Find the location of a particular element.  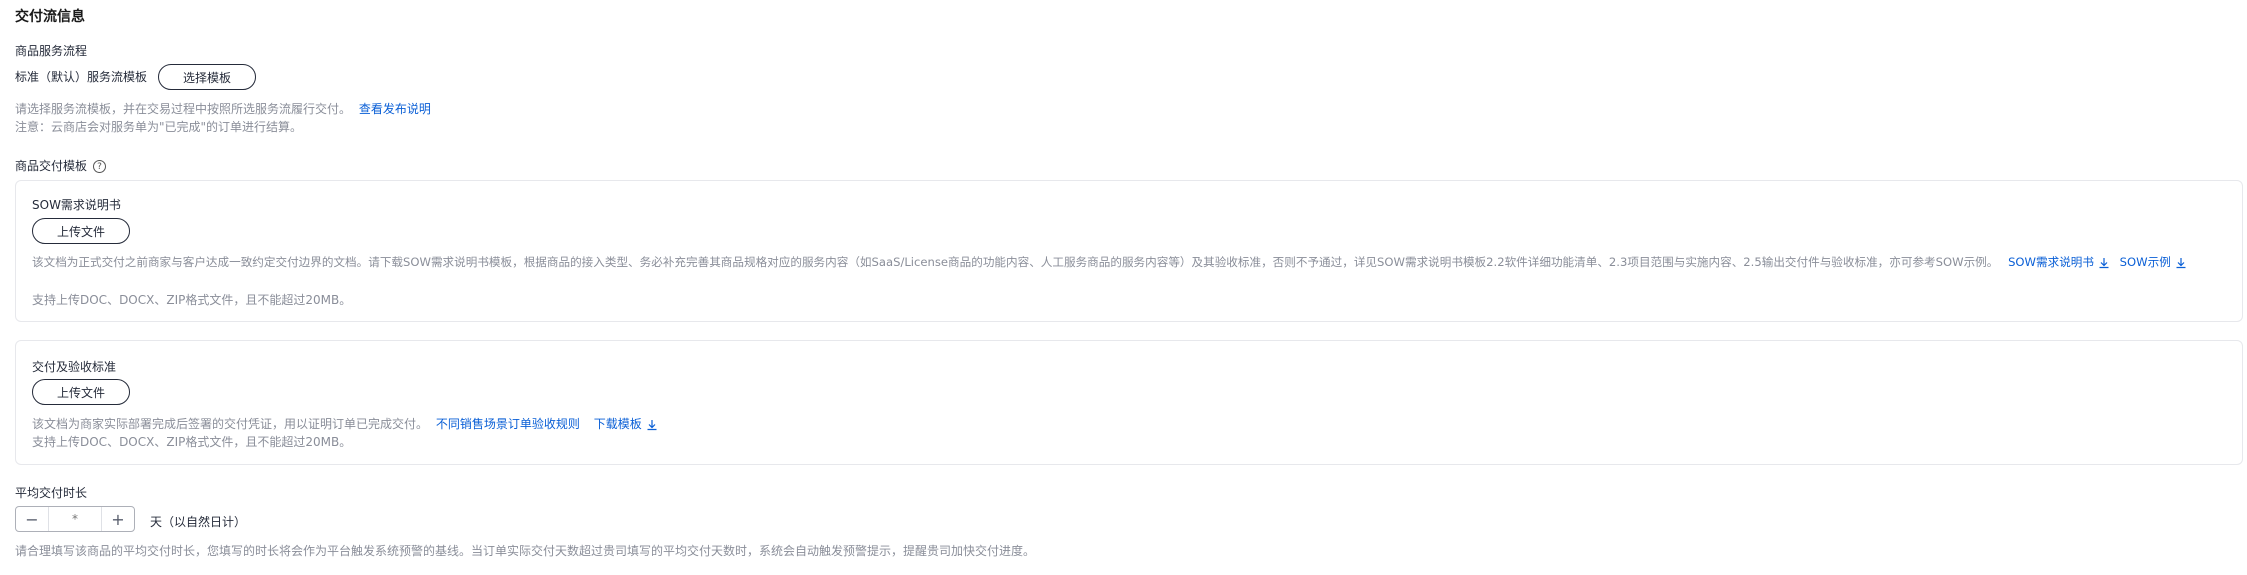

avg-delivery-input is located at coordinates (75, 519).